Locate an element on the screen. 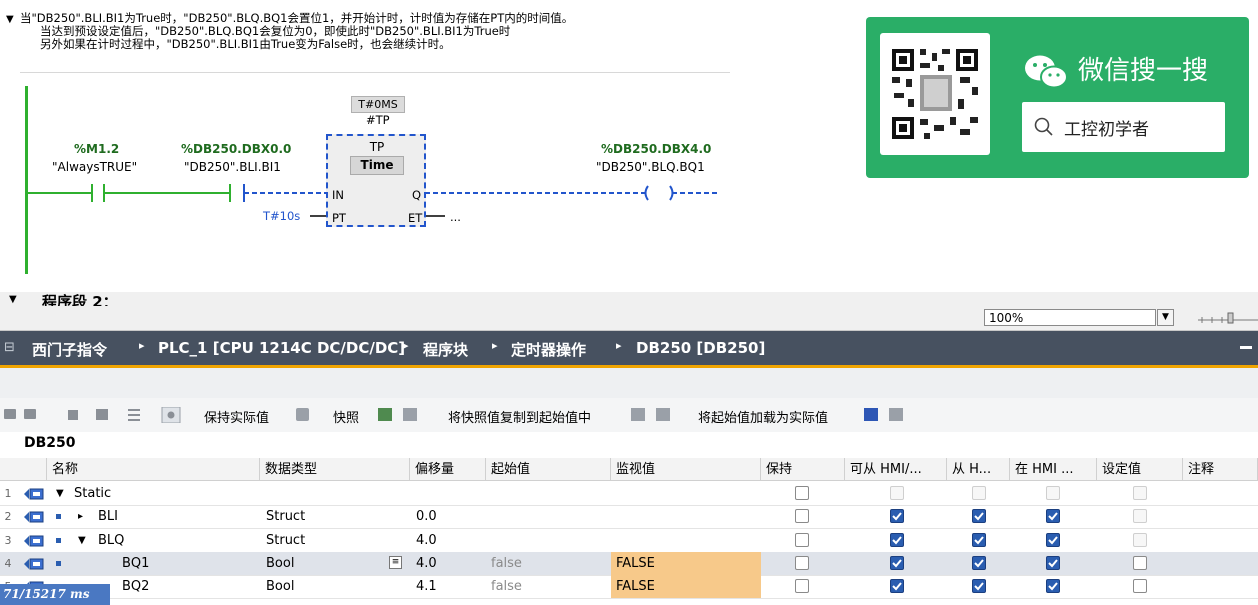 This screenshot has height=605, width=1258. table-row: 1 ▼ Static is located at coordinates (629, 494).